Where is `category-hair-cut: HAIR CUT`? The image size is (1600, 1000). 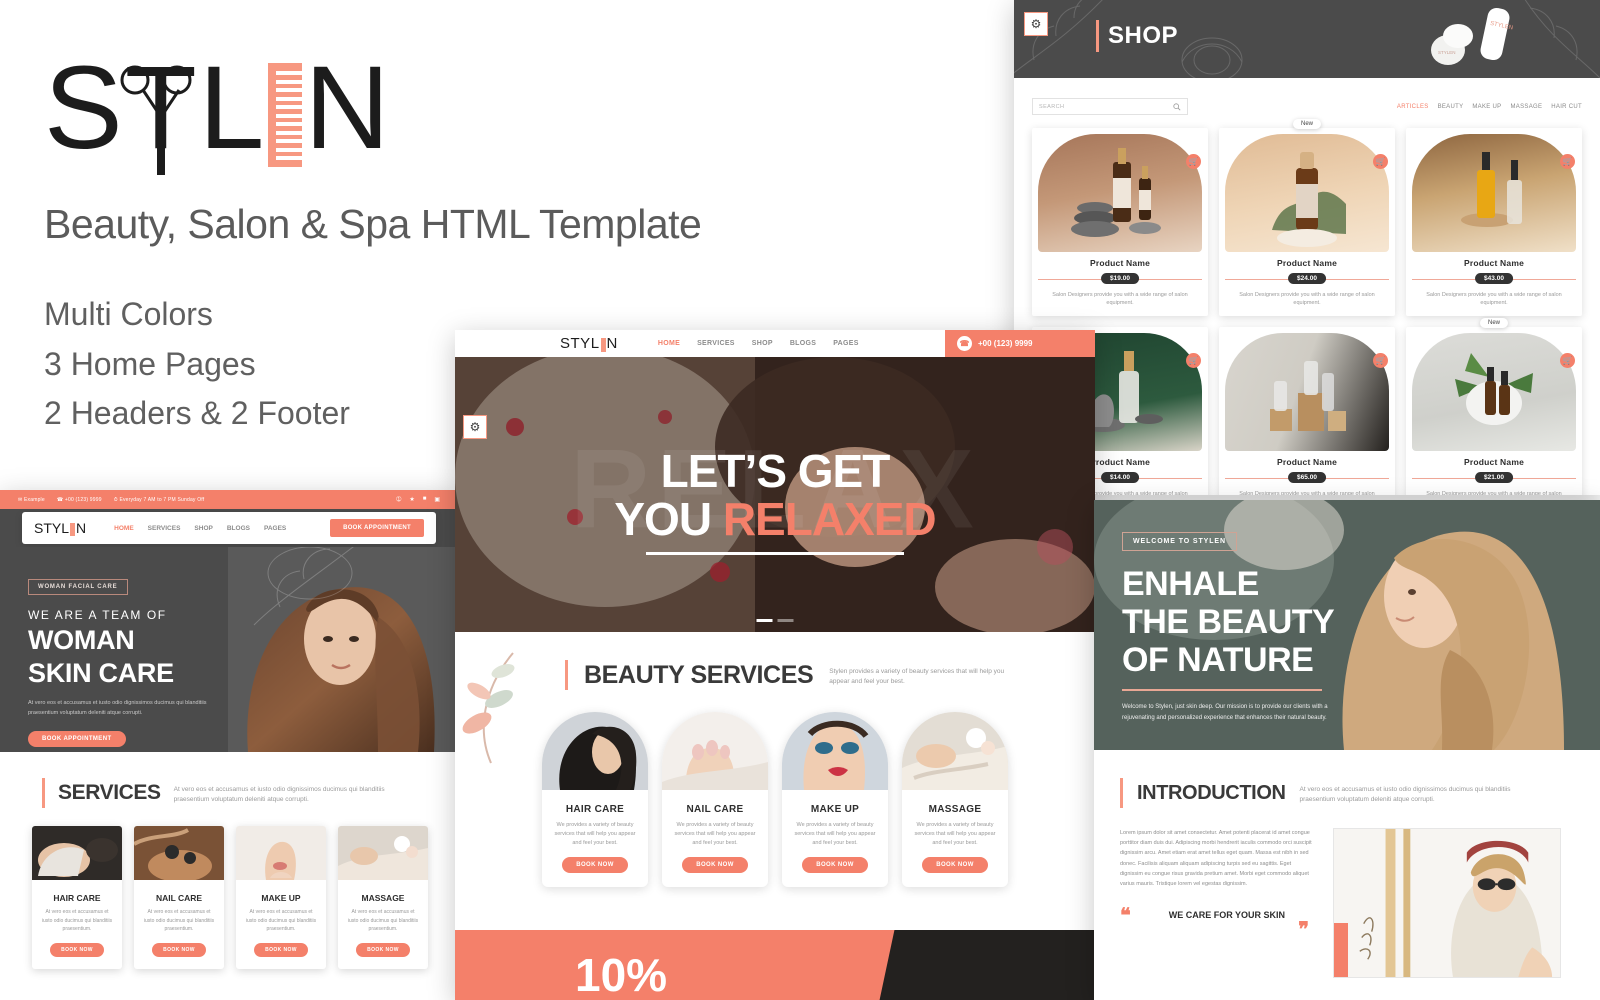
category-hair-cut: HAIR CUT is located at coordinates (1566, 107).